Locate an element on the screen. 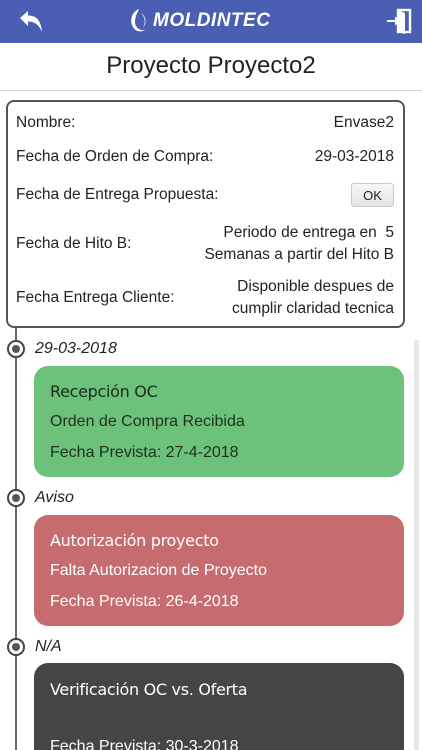 Image resolution: width=422 pixels, height=750 pixels. event-date: Fecha Prevista: 30-3-2018 is located at coordinates (144, 744).